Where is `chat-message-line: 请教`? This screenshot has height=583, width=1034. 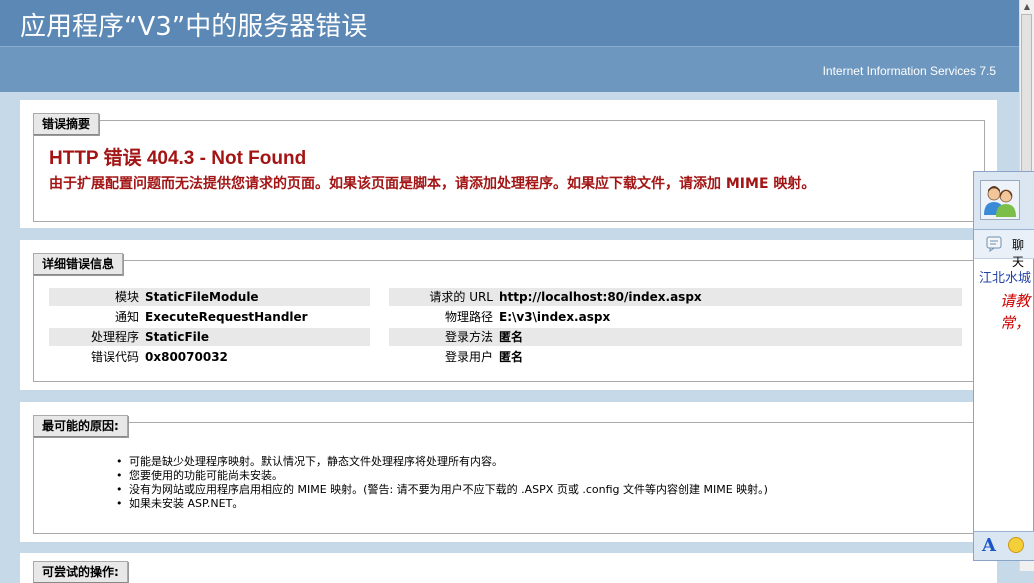
chat-message-line: 请教 is located at coordinates (1015, 301).